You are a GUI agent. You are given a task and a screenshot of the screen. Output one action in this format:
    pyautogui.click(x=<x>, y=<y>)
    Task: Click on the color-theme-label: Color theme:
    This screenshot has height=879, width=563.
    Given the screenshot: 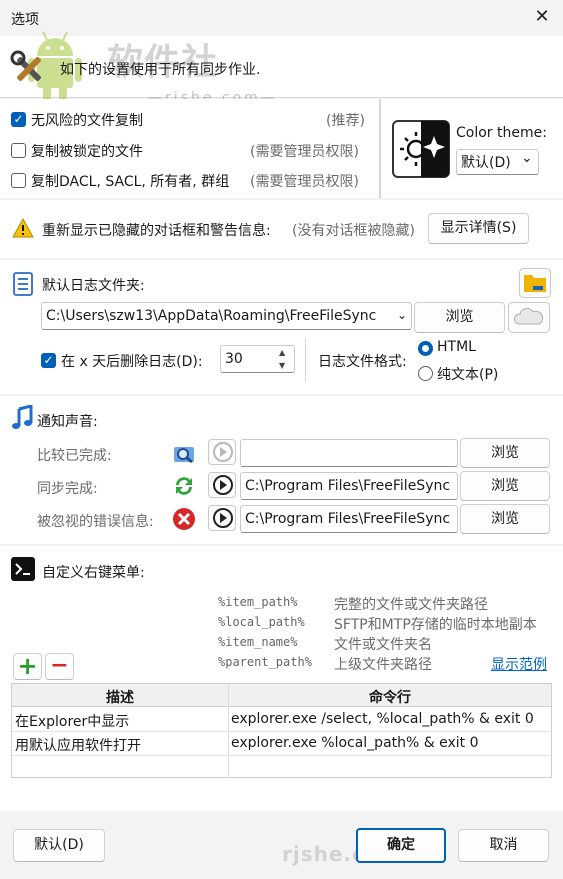 What is the action you would take?
    pyautogui.click(x=501, y=133)
    